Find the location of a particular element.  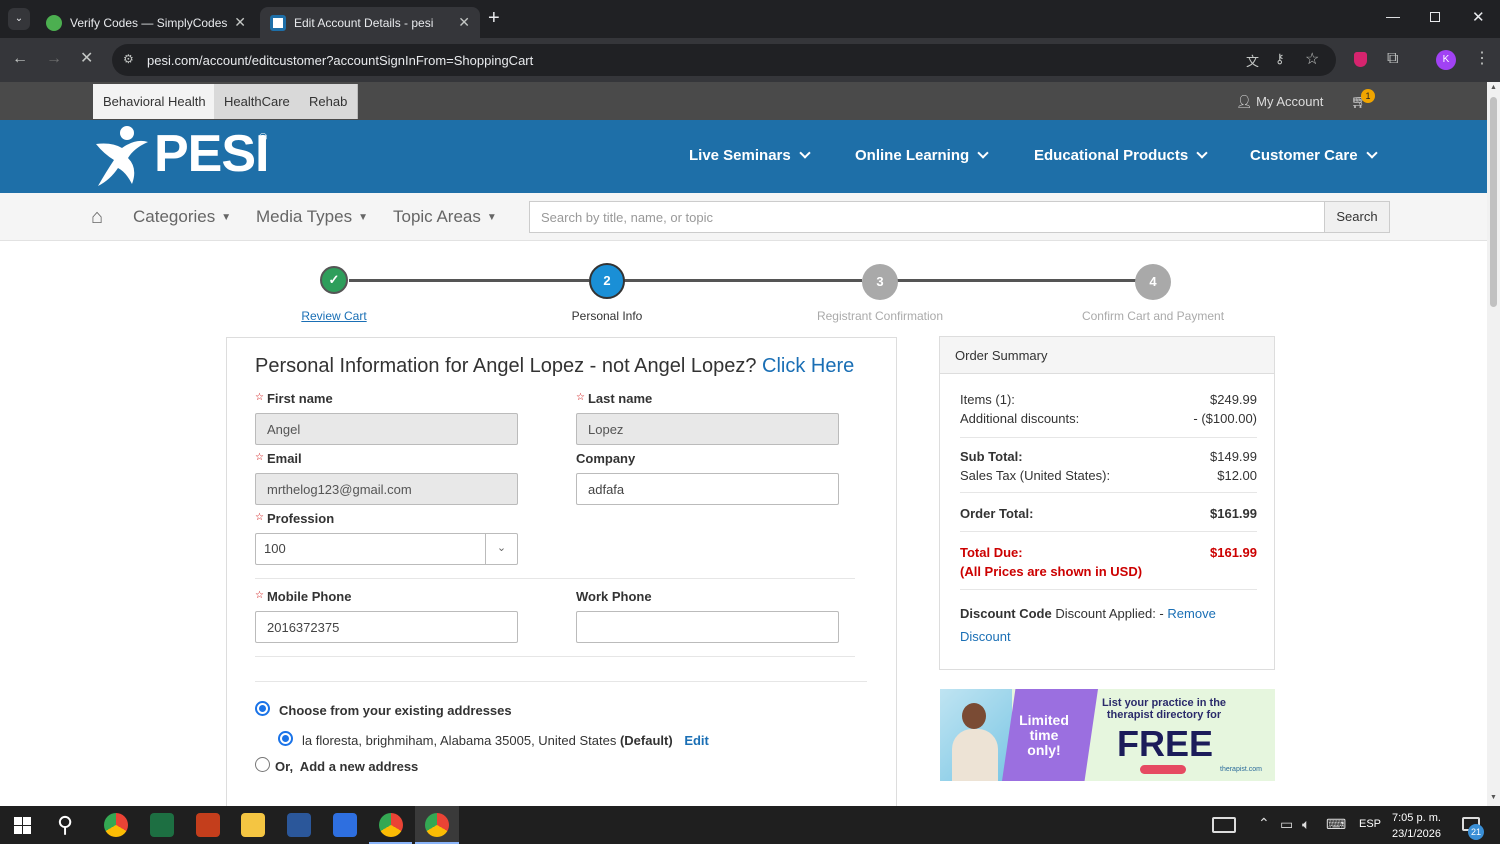

pesi-logo: PESI ® is located at coordinates (182, 157).